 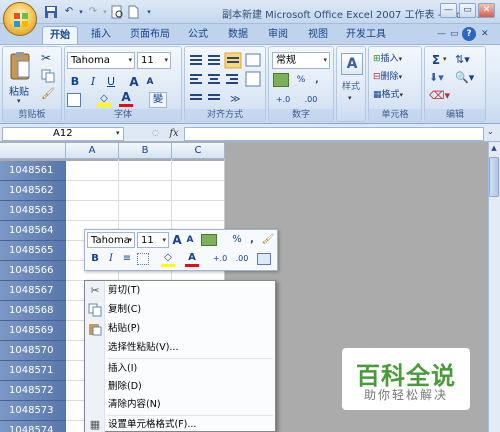 What do you see at coordinates (33, 171) in the screenshot?
I see `row-header: 1048561` at bounding box center [33, 171].